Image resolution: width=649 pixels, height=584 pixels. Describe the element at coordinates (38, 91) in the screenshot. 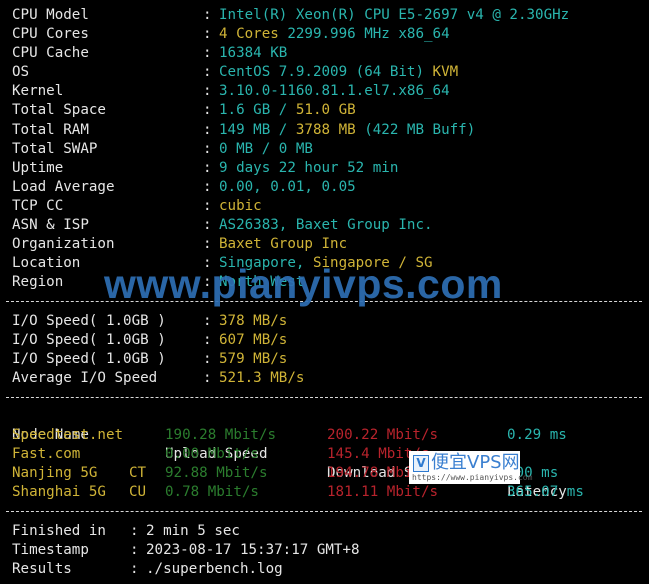

I see `info-label: Kernel` at that location.